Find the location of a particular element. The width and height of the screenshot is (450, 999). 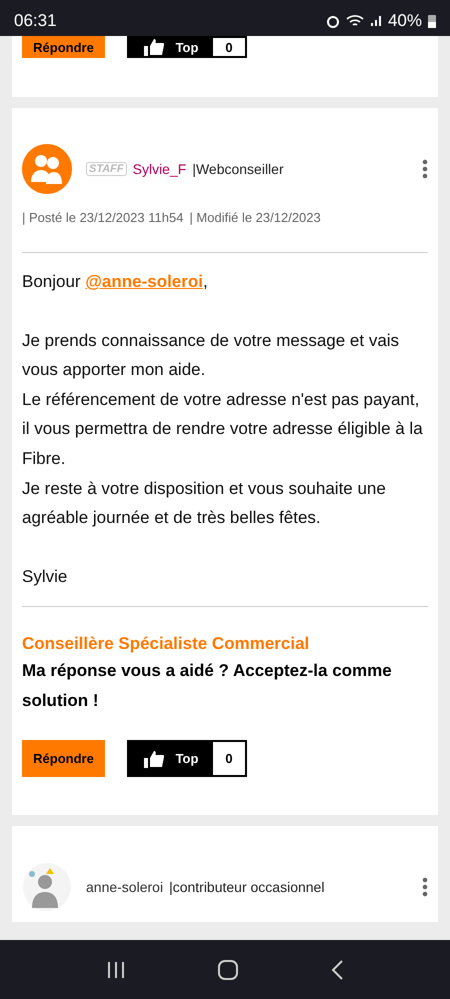

message-text: Sylvie is located at coordinates (45, 577).